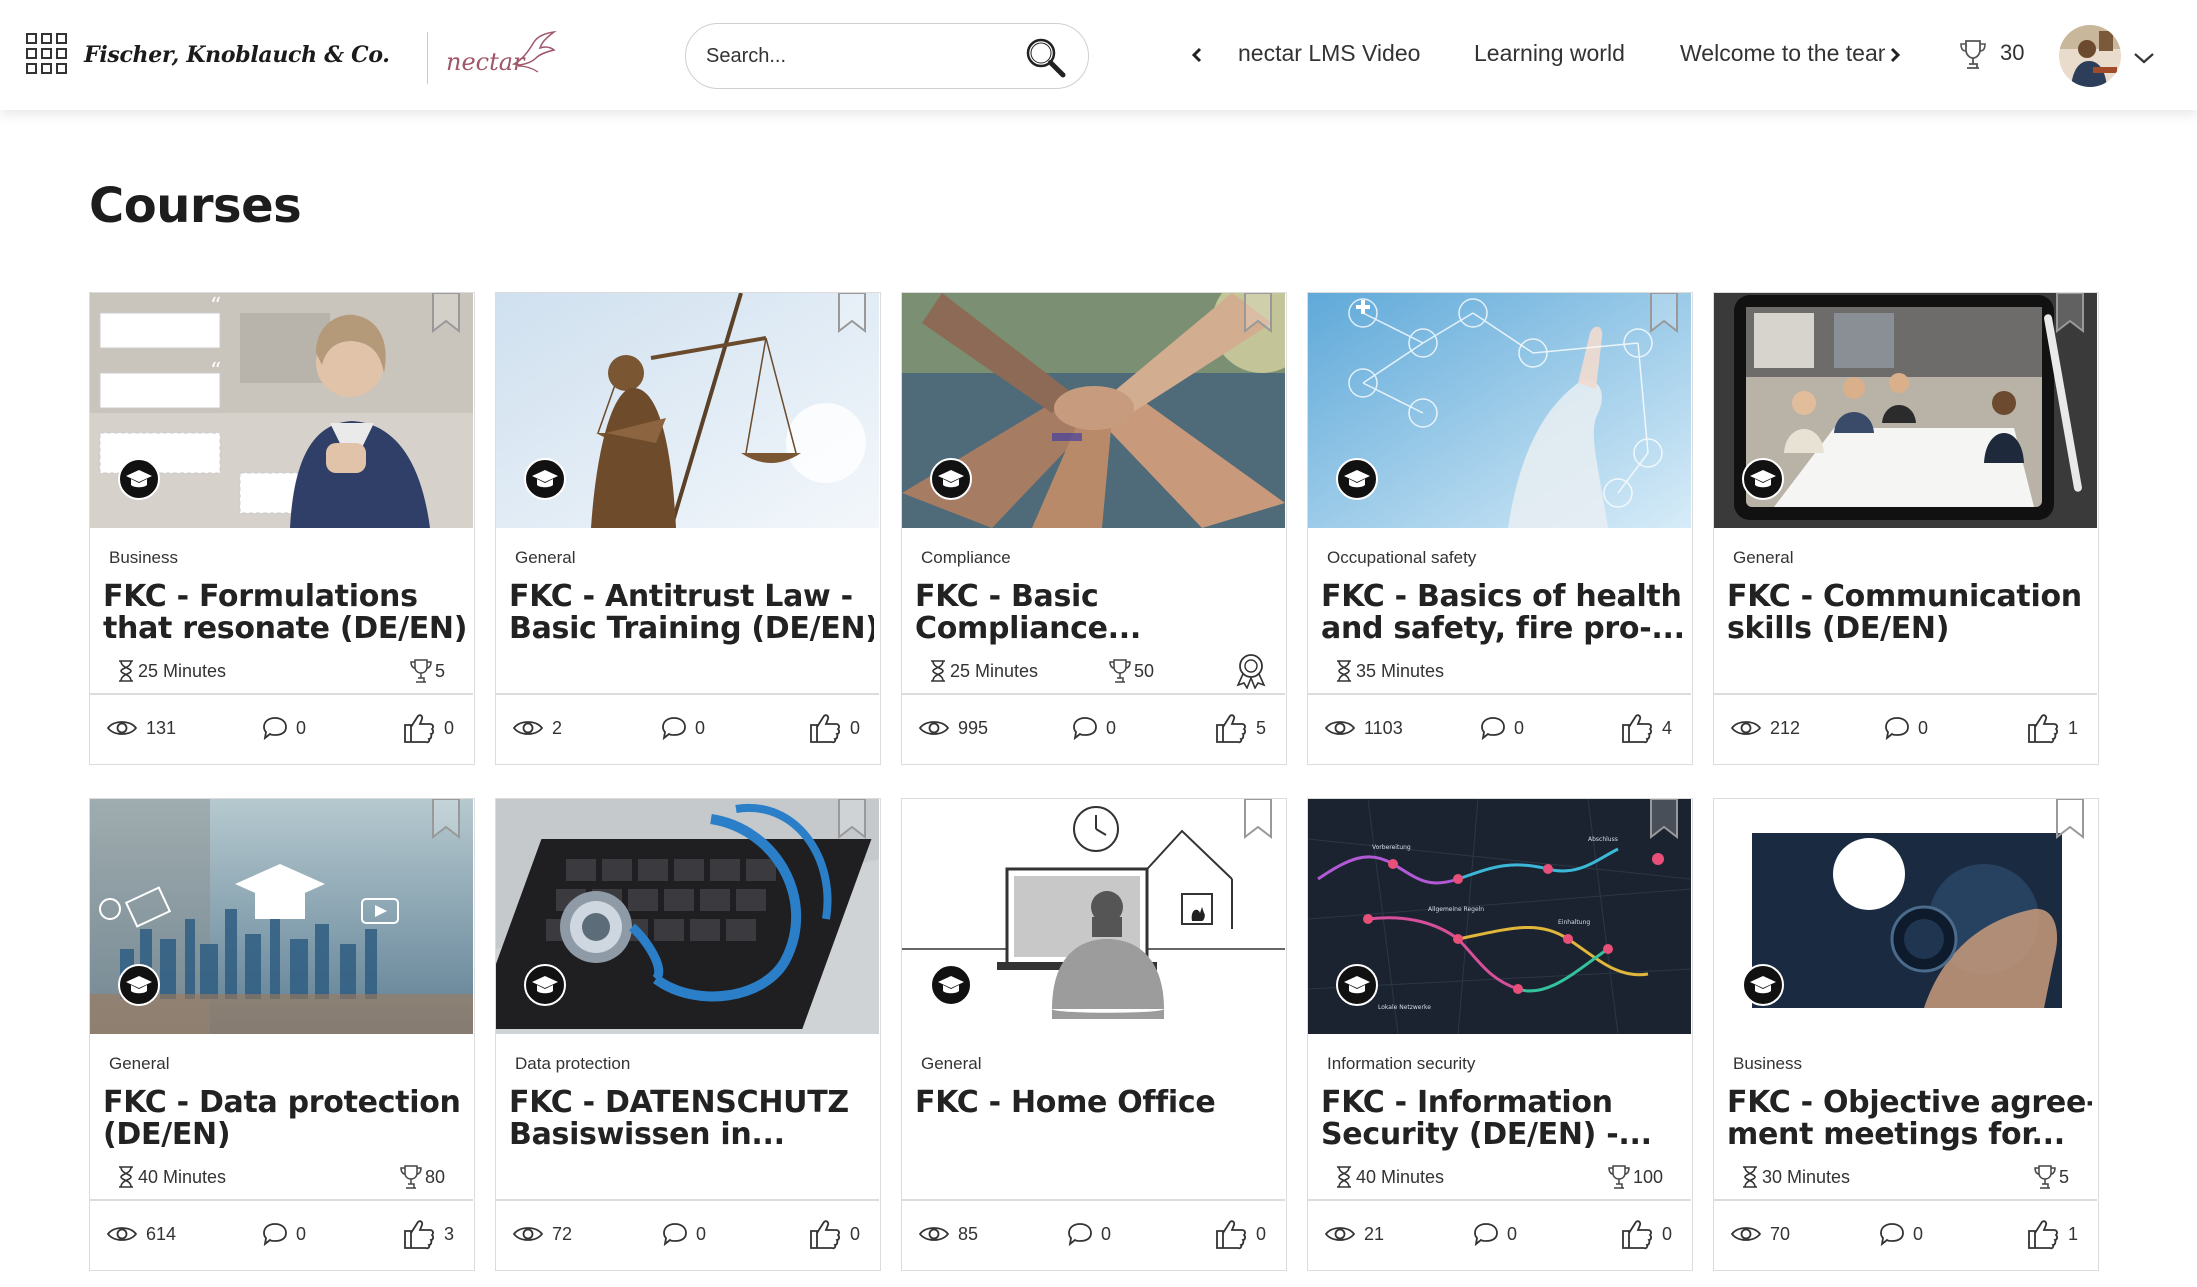 The image size is (2197, 1287). Describe the element at coordinates (1251, 671) in the screenshot. I see `certificate-badge-icon` at that location.